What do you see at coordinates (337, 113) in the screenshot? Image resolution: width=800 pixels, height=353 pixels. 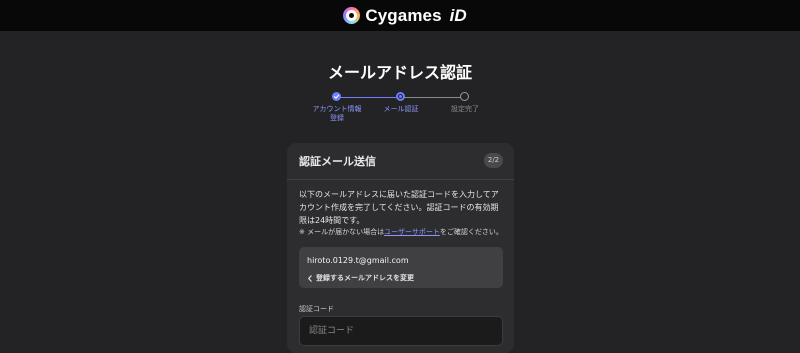 I see `step-1-label: アカウント情報 登録` at bounding box center [337, 113].